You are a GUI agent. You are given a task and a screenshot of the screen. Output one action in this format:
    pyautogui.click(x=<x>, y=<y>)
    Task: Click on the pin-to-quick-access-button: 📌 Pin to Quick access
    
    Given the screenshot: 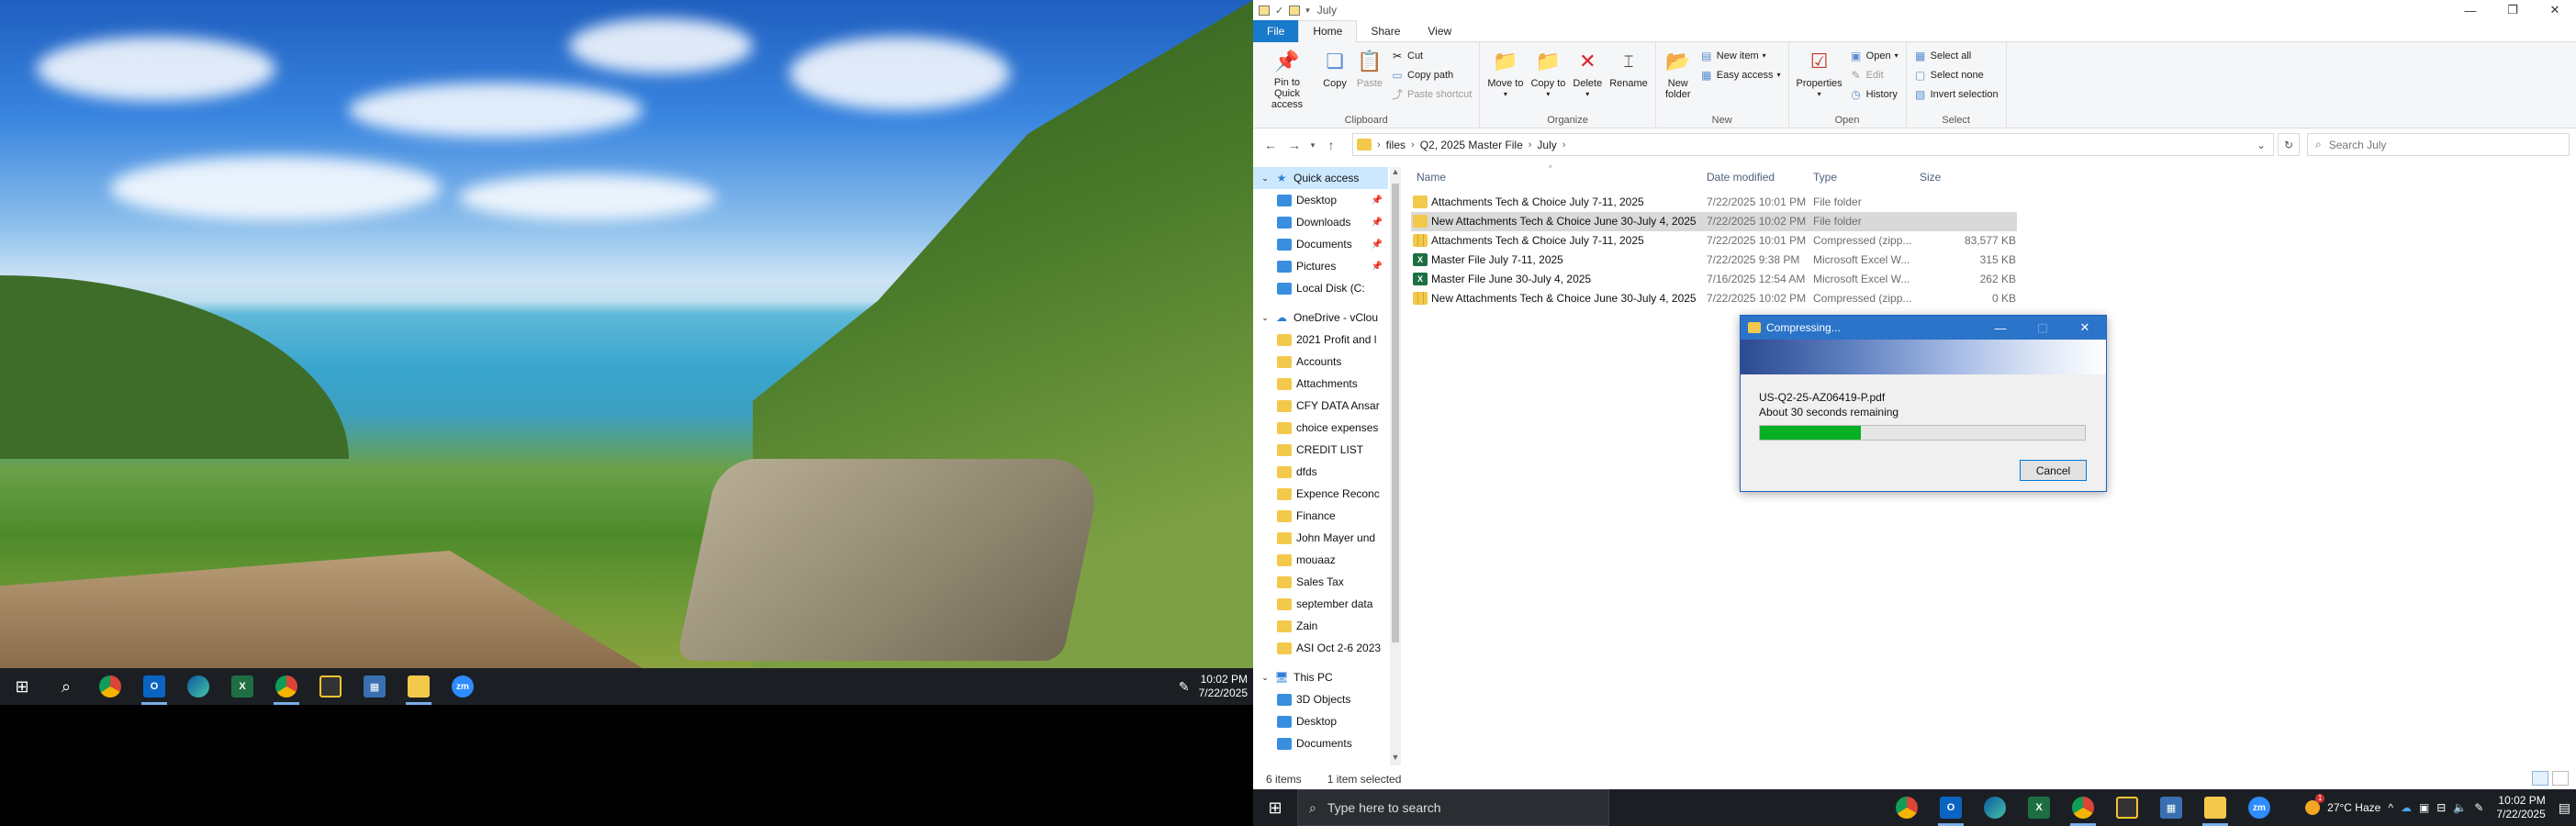 What is the action you would take?
    pyautogui.click(x=1287, y=79)
    